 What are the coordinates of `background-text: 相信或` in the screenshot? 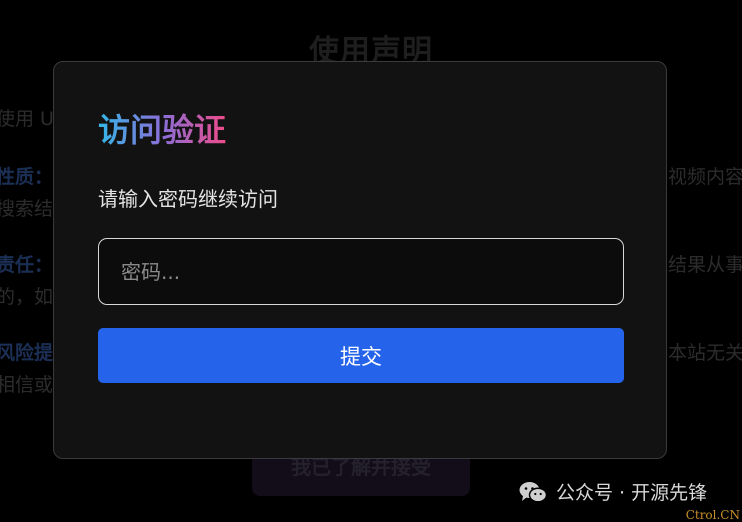 It's located at (27, 385).